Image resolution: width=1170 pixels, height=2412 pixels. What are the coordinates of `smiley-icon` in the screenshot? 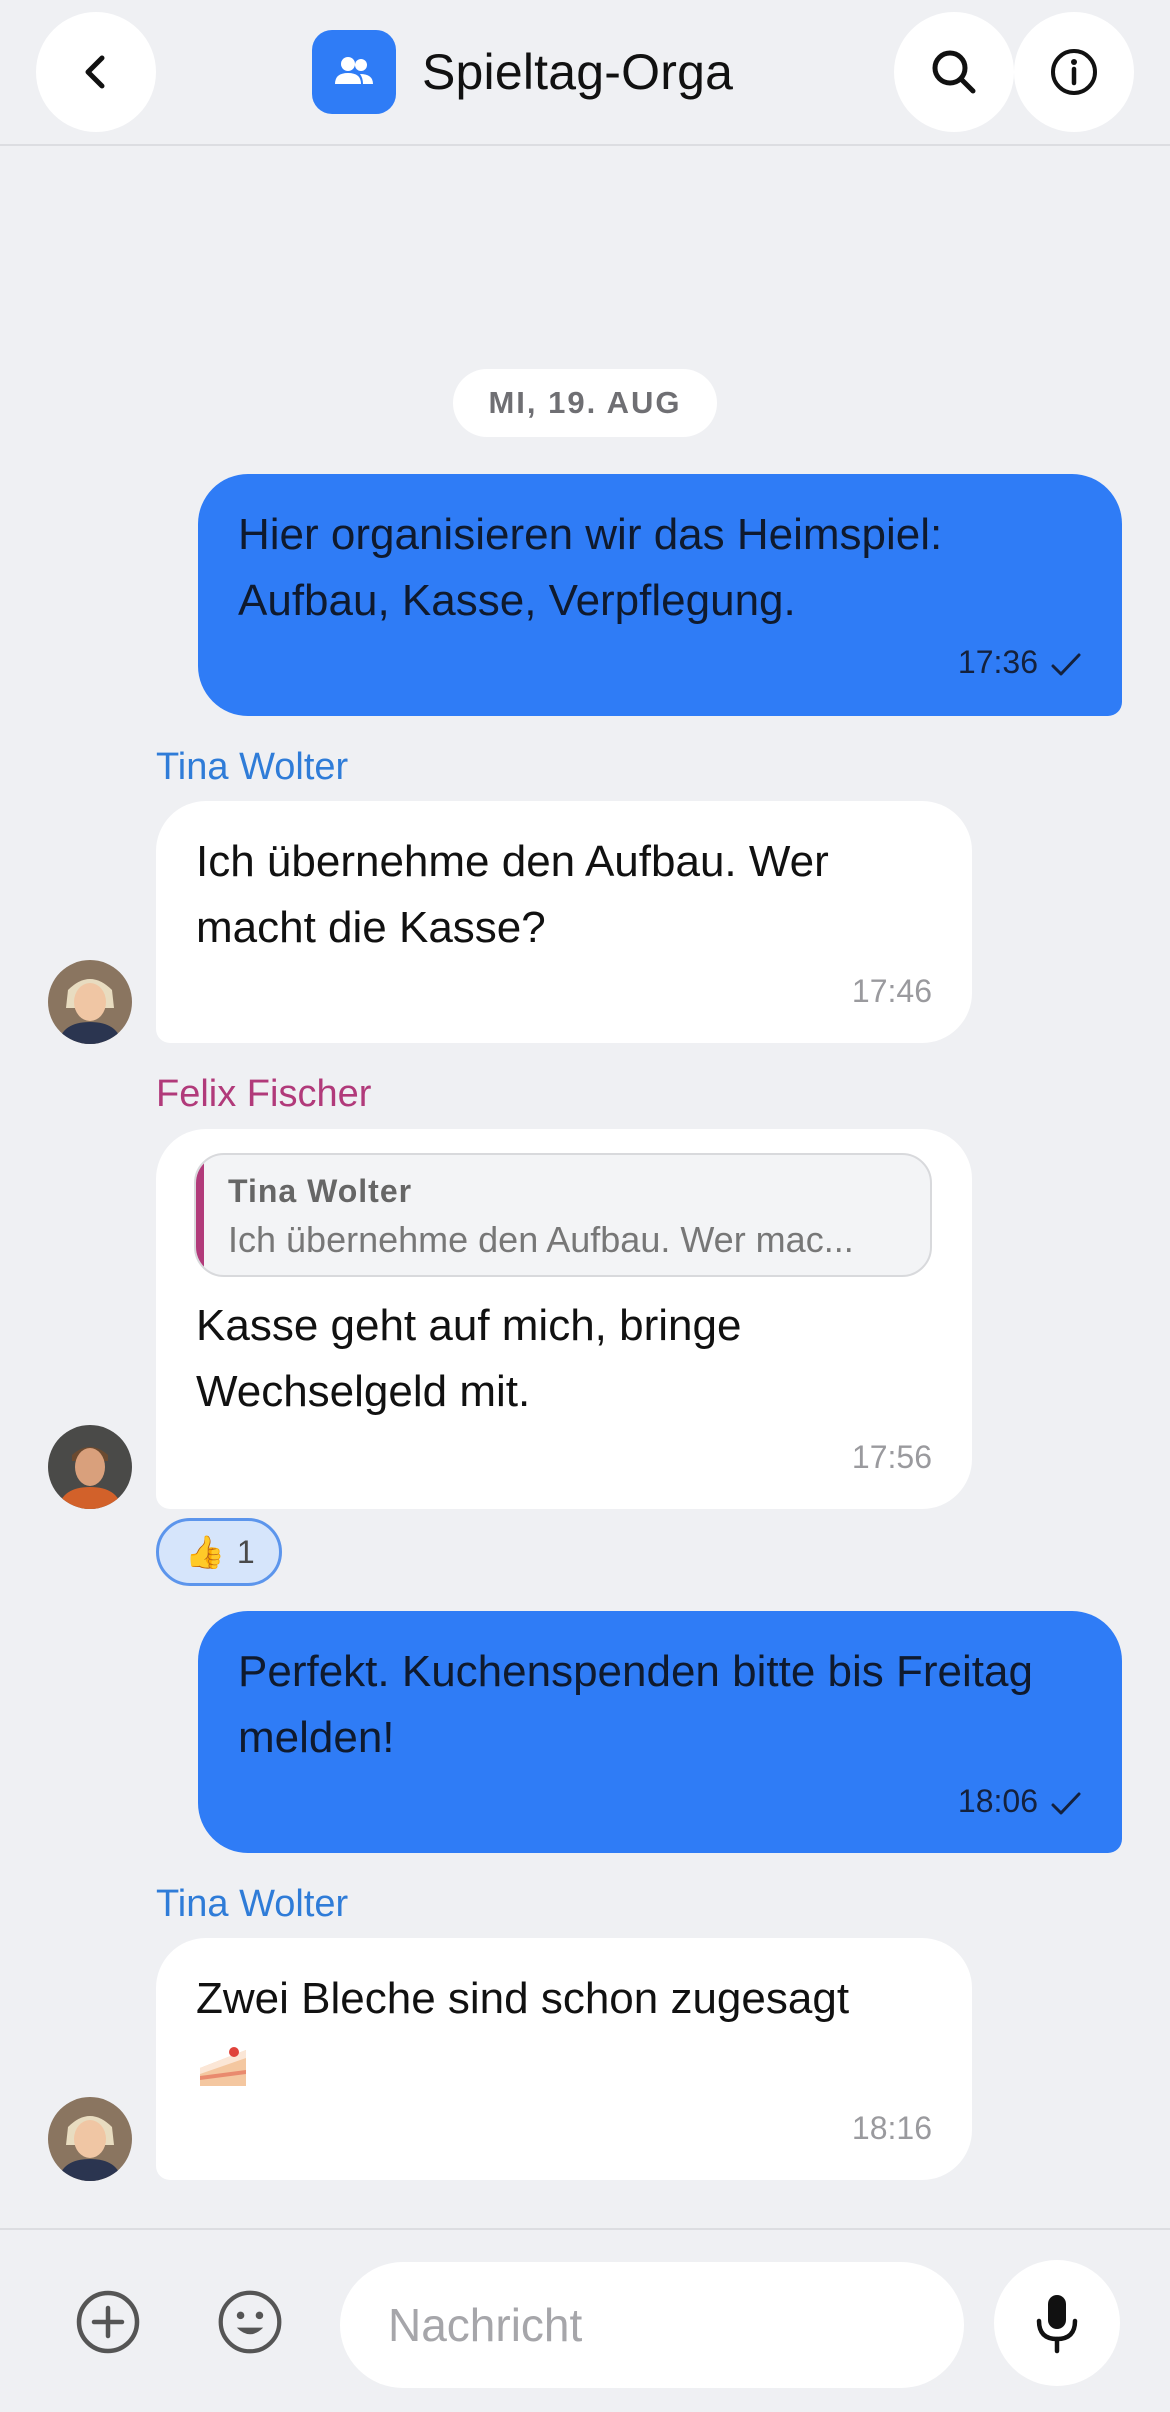 It's located at (250, 2322).